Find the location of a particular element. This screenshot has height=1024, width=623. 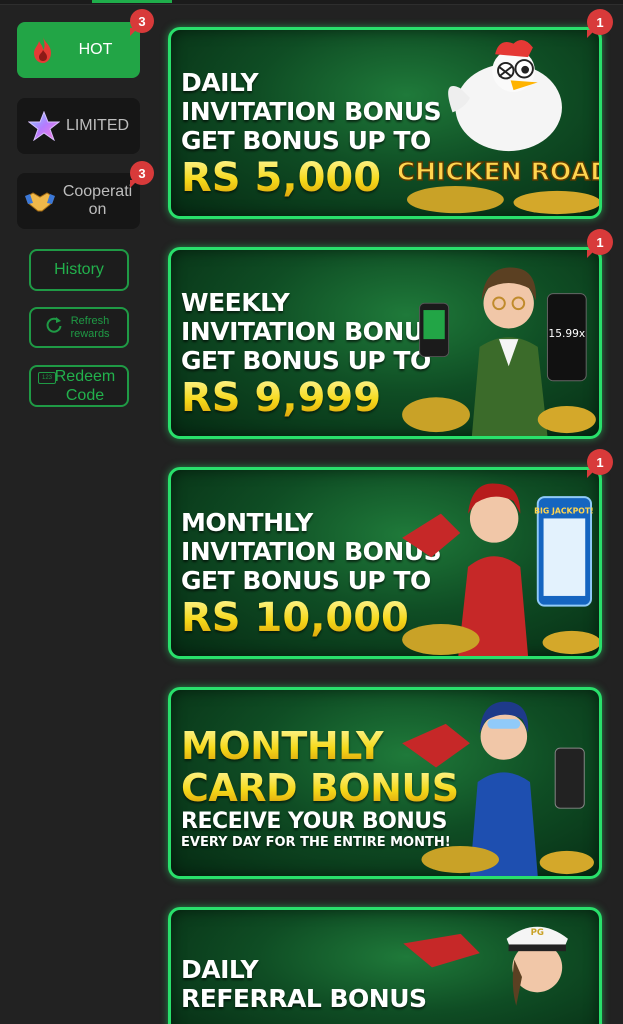

pilot-girl-illustration: BIG JACKPOT! is located at coordinates (500, 569).